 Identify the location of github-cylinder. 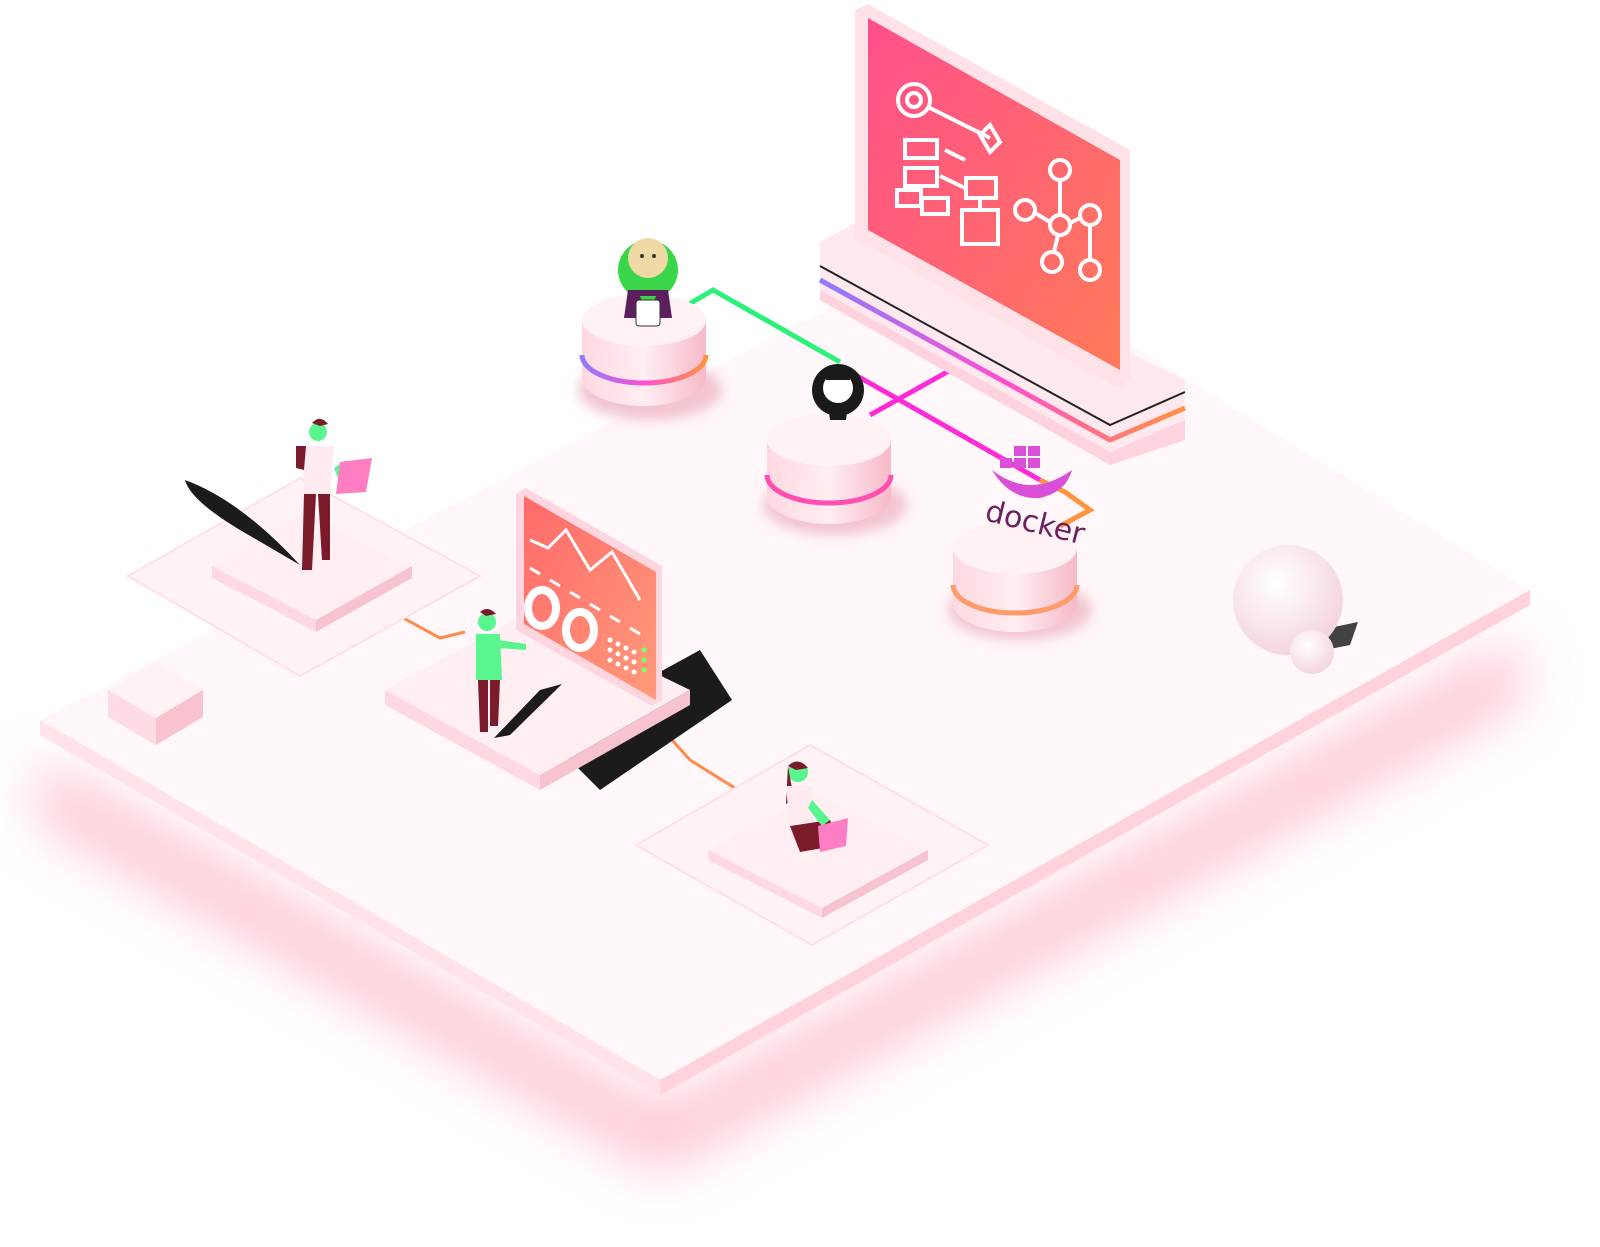
(835, 474).